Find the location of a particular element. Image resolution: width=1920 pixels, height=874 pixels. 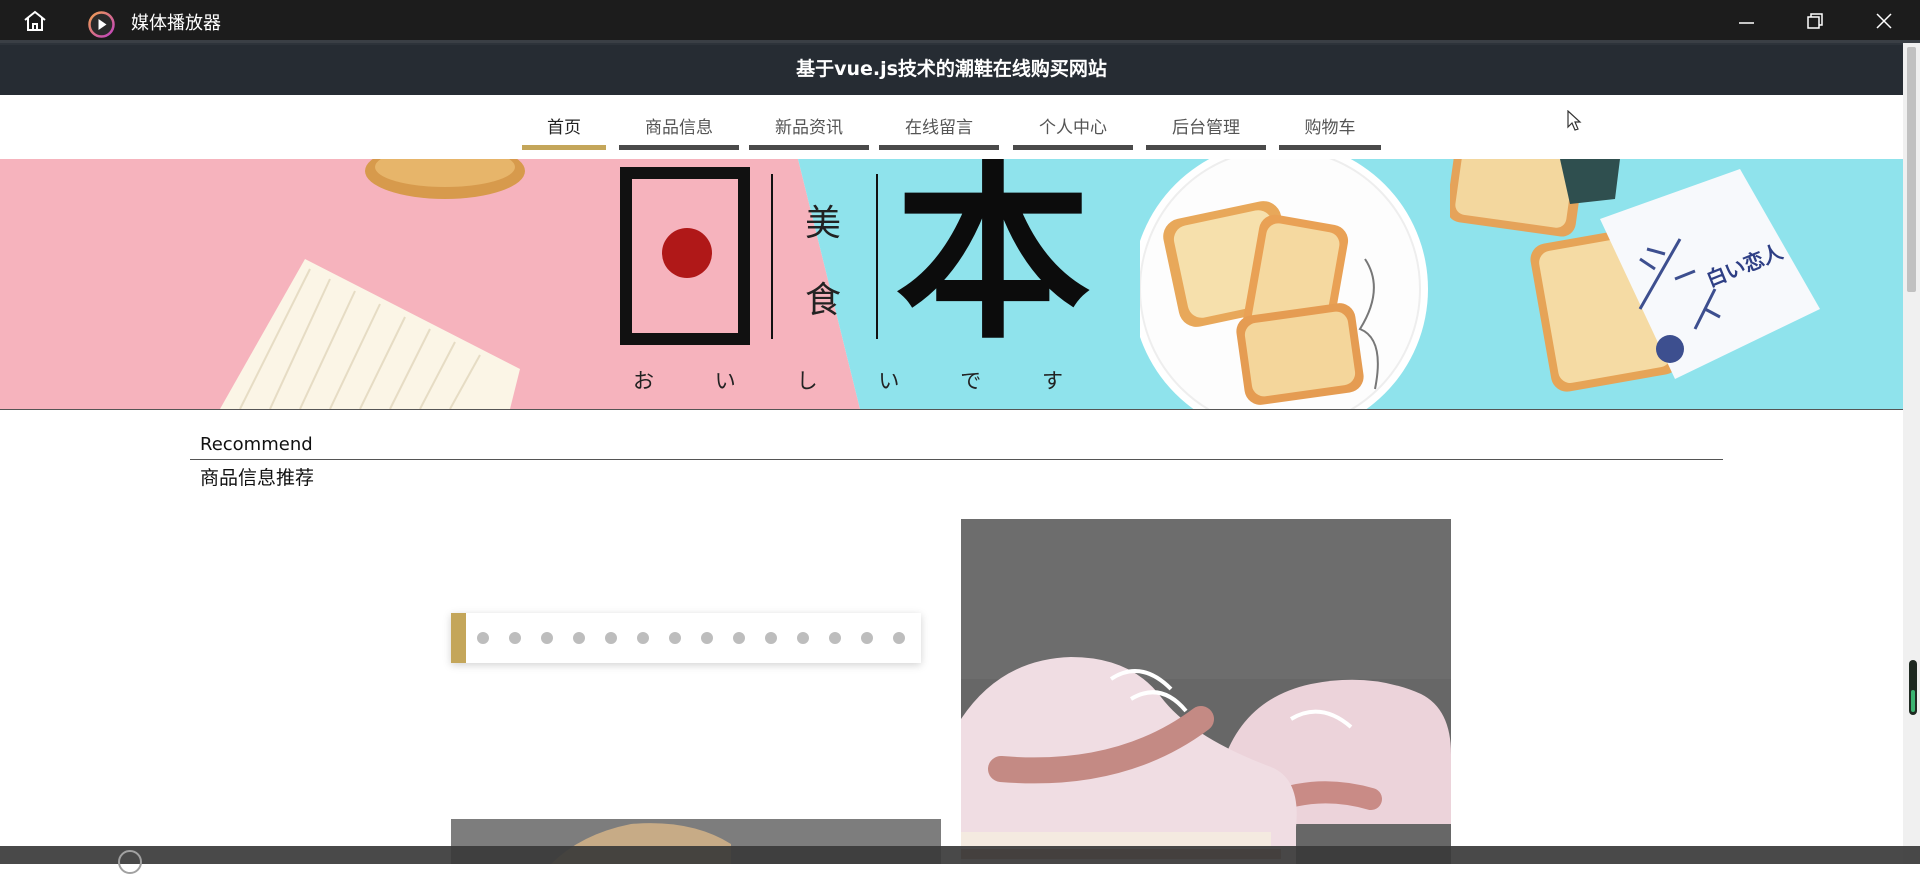

nav-item-home: 首页 is located at coordinates (564, 130).